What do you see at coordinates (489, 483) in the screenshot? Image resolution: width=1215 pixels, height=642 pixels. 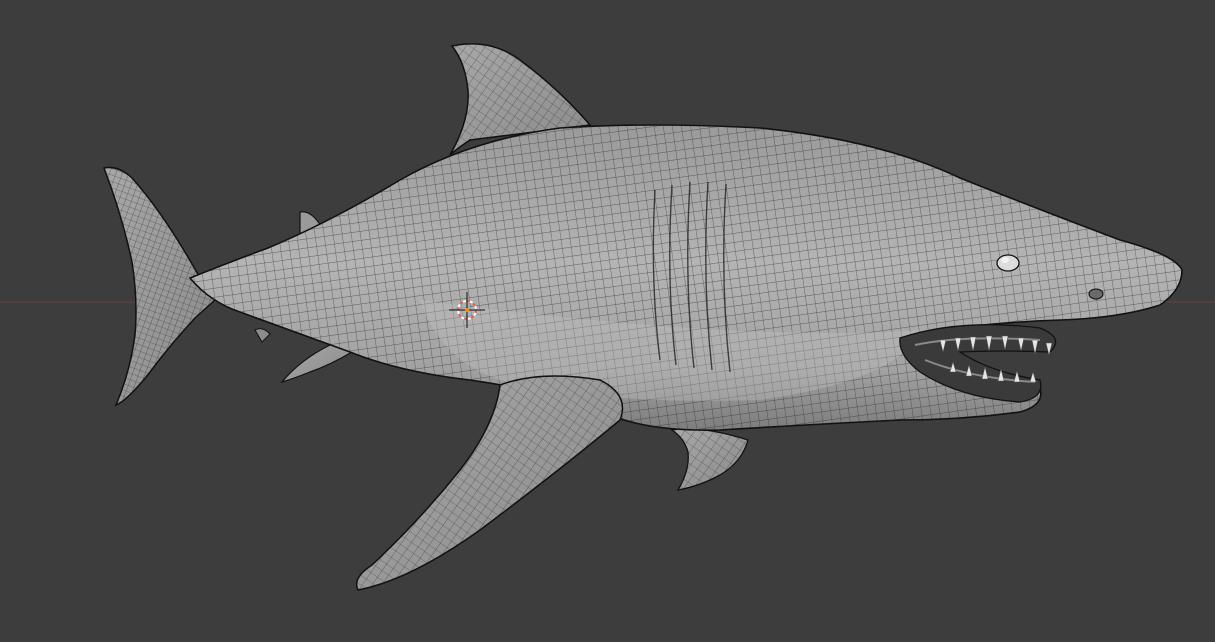 I see `pectoral-fin` at bounding box center [489, 483].